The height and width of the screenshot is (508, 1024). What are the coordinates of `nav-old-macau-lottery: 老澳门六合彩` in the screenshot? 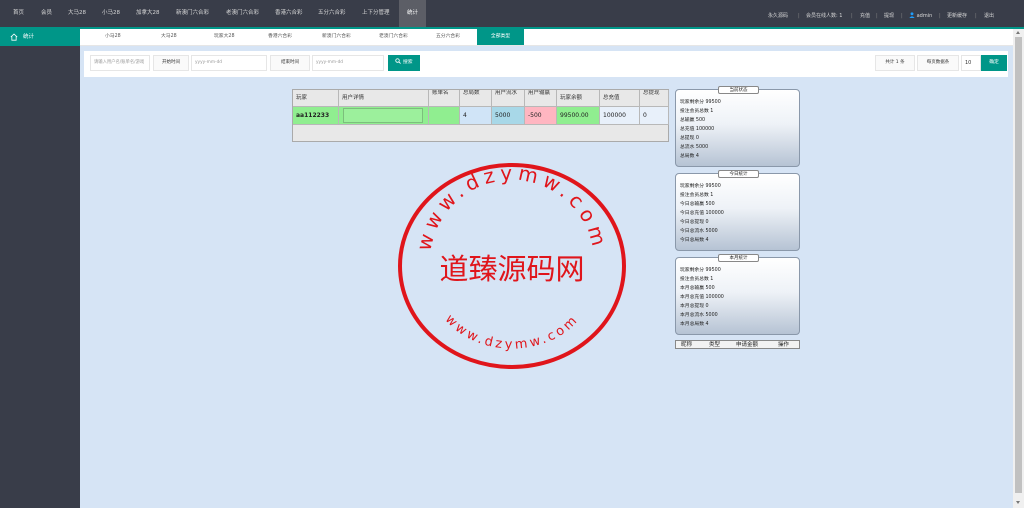 It's located at (242, 13).